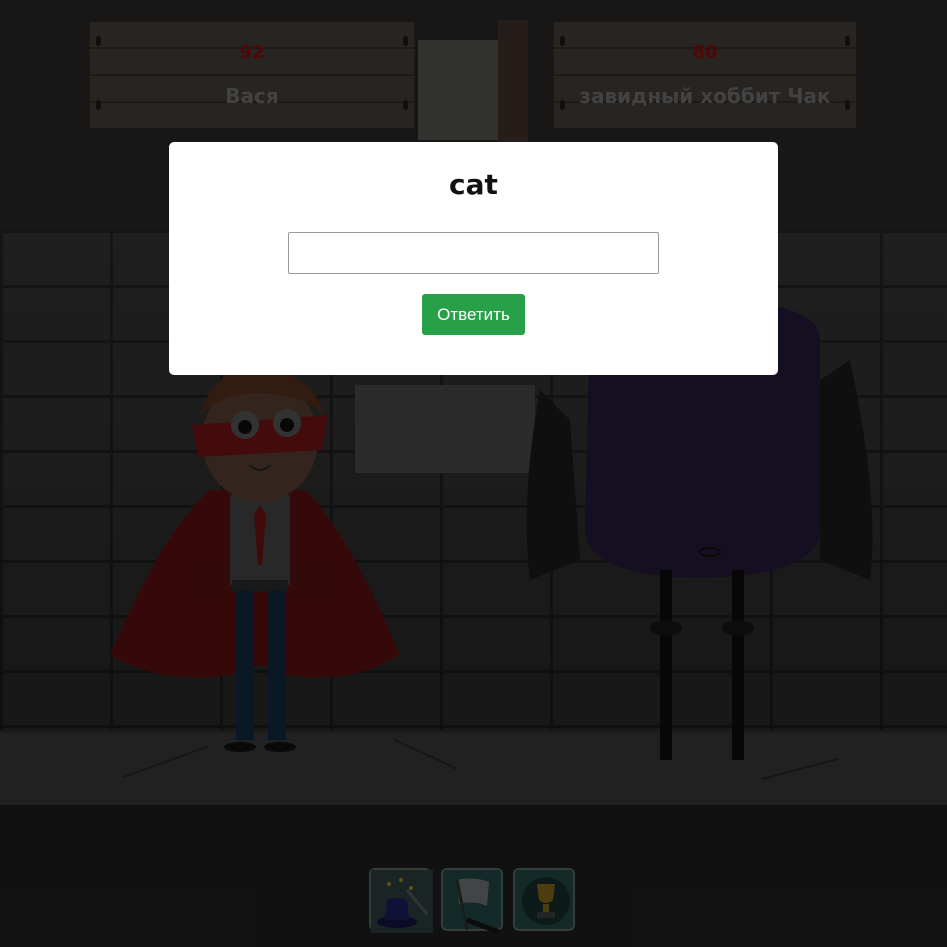 The height and width of the screenshot is (947, 947). What do you see at coordinates (473, 184) in the screenshot?
I see `question-word: cat` at bounding box center [473, 184].